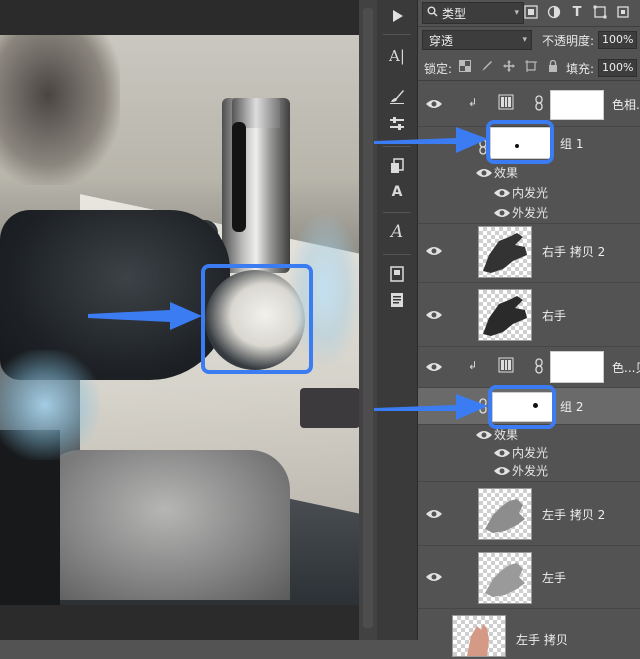  Describe the element at coordinates (397, 232) in the screenshot. I see `glyph-icon: A` at that location.